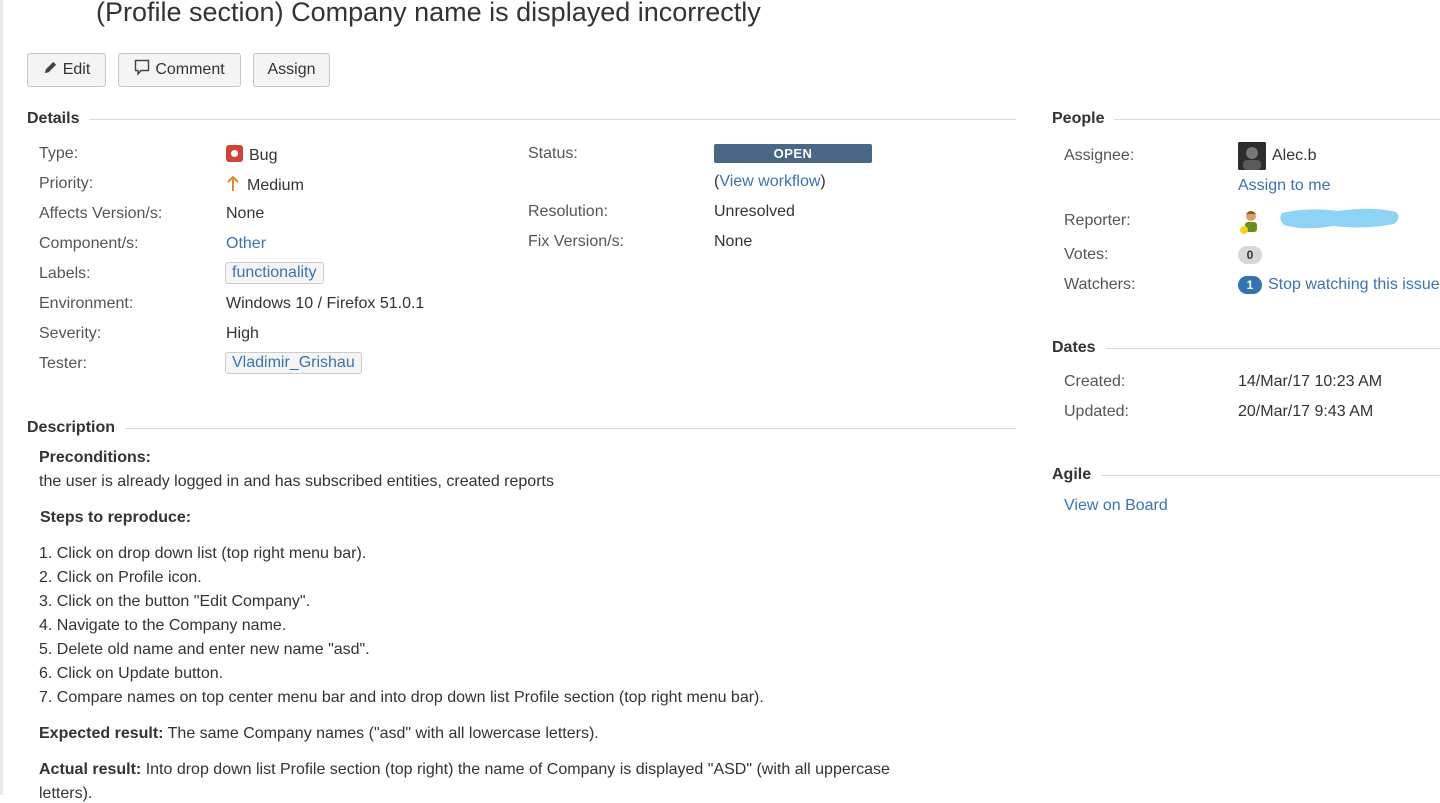 This screenshot has height=803, width=1440. I want to click on edit-button: Edit, so click(66, 70).